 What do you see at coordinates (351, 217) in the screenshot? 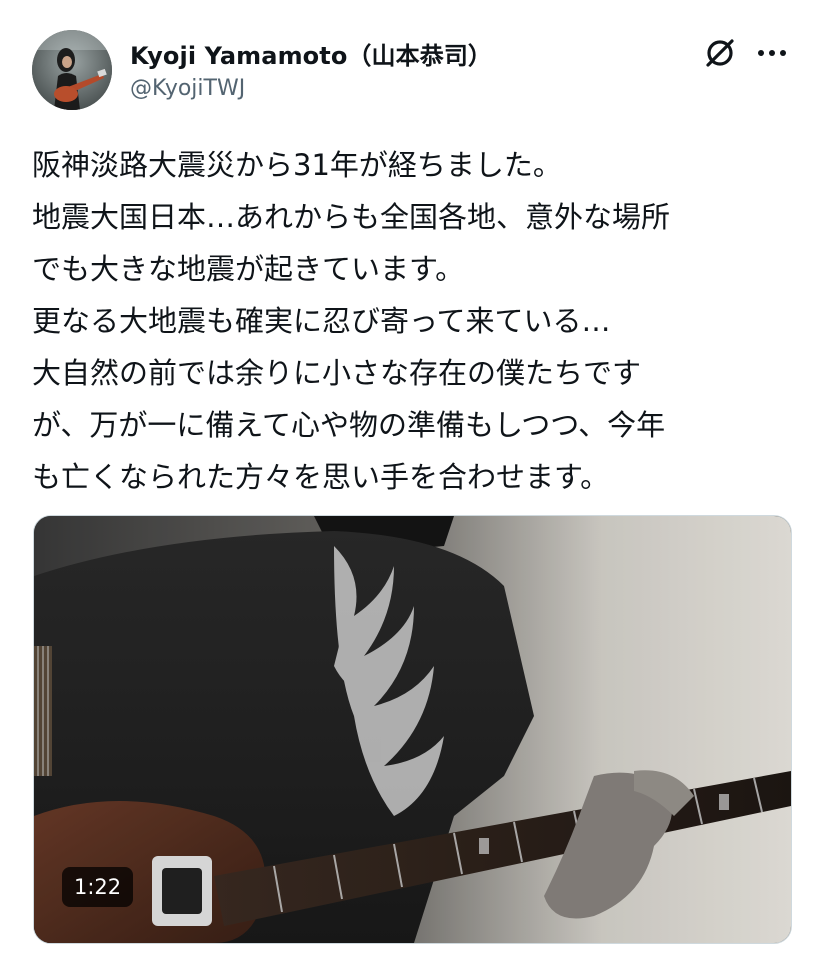
I see `tweet-text-line: 地震大国日本…あれからも全国各地、意外な場所` at bounding box center [351, 217].